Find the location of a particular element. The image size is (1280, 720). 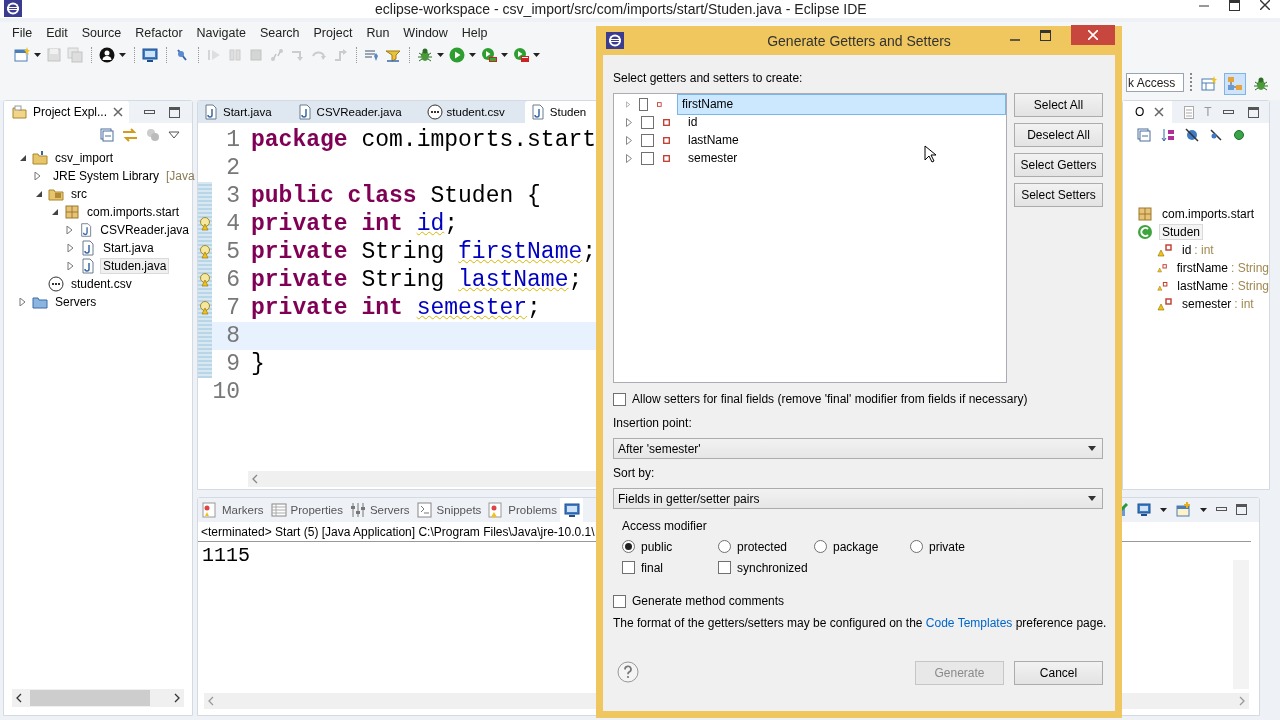

editor-tab: student.csv is located at coordinates (473, 112).